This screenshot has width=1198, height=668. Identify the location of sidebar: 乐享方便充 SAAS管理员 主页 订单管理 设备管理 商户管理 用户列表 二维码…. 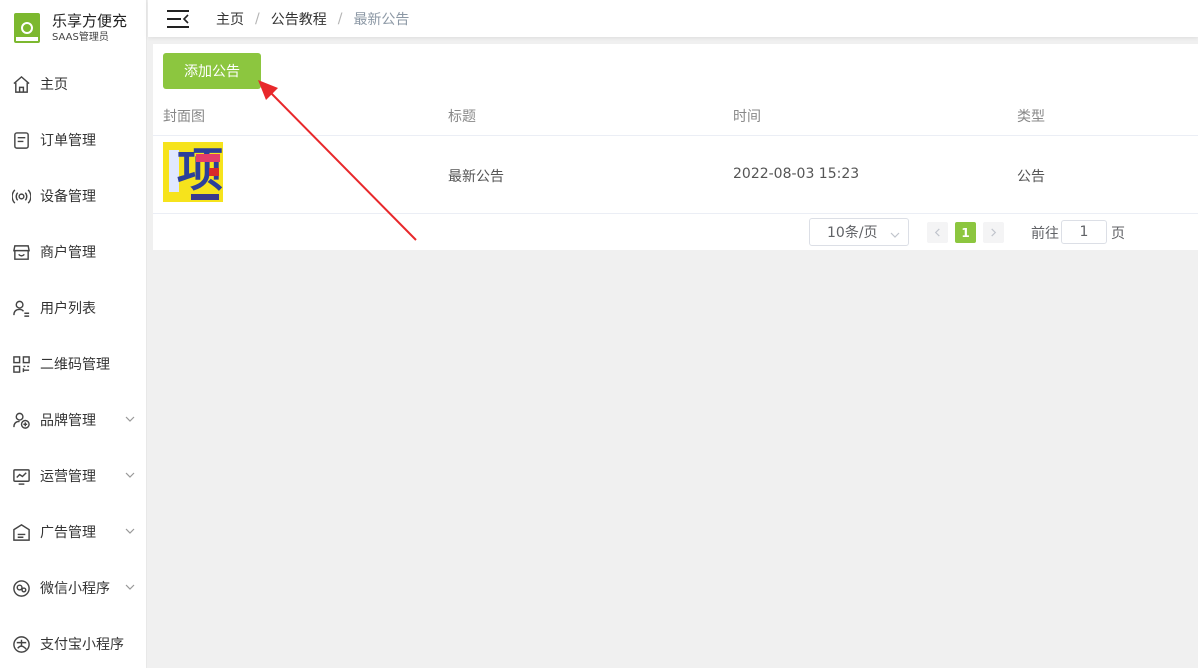
(73, 334).